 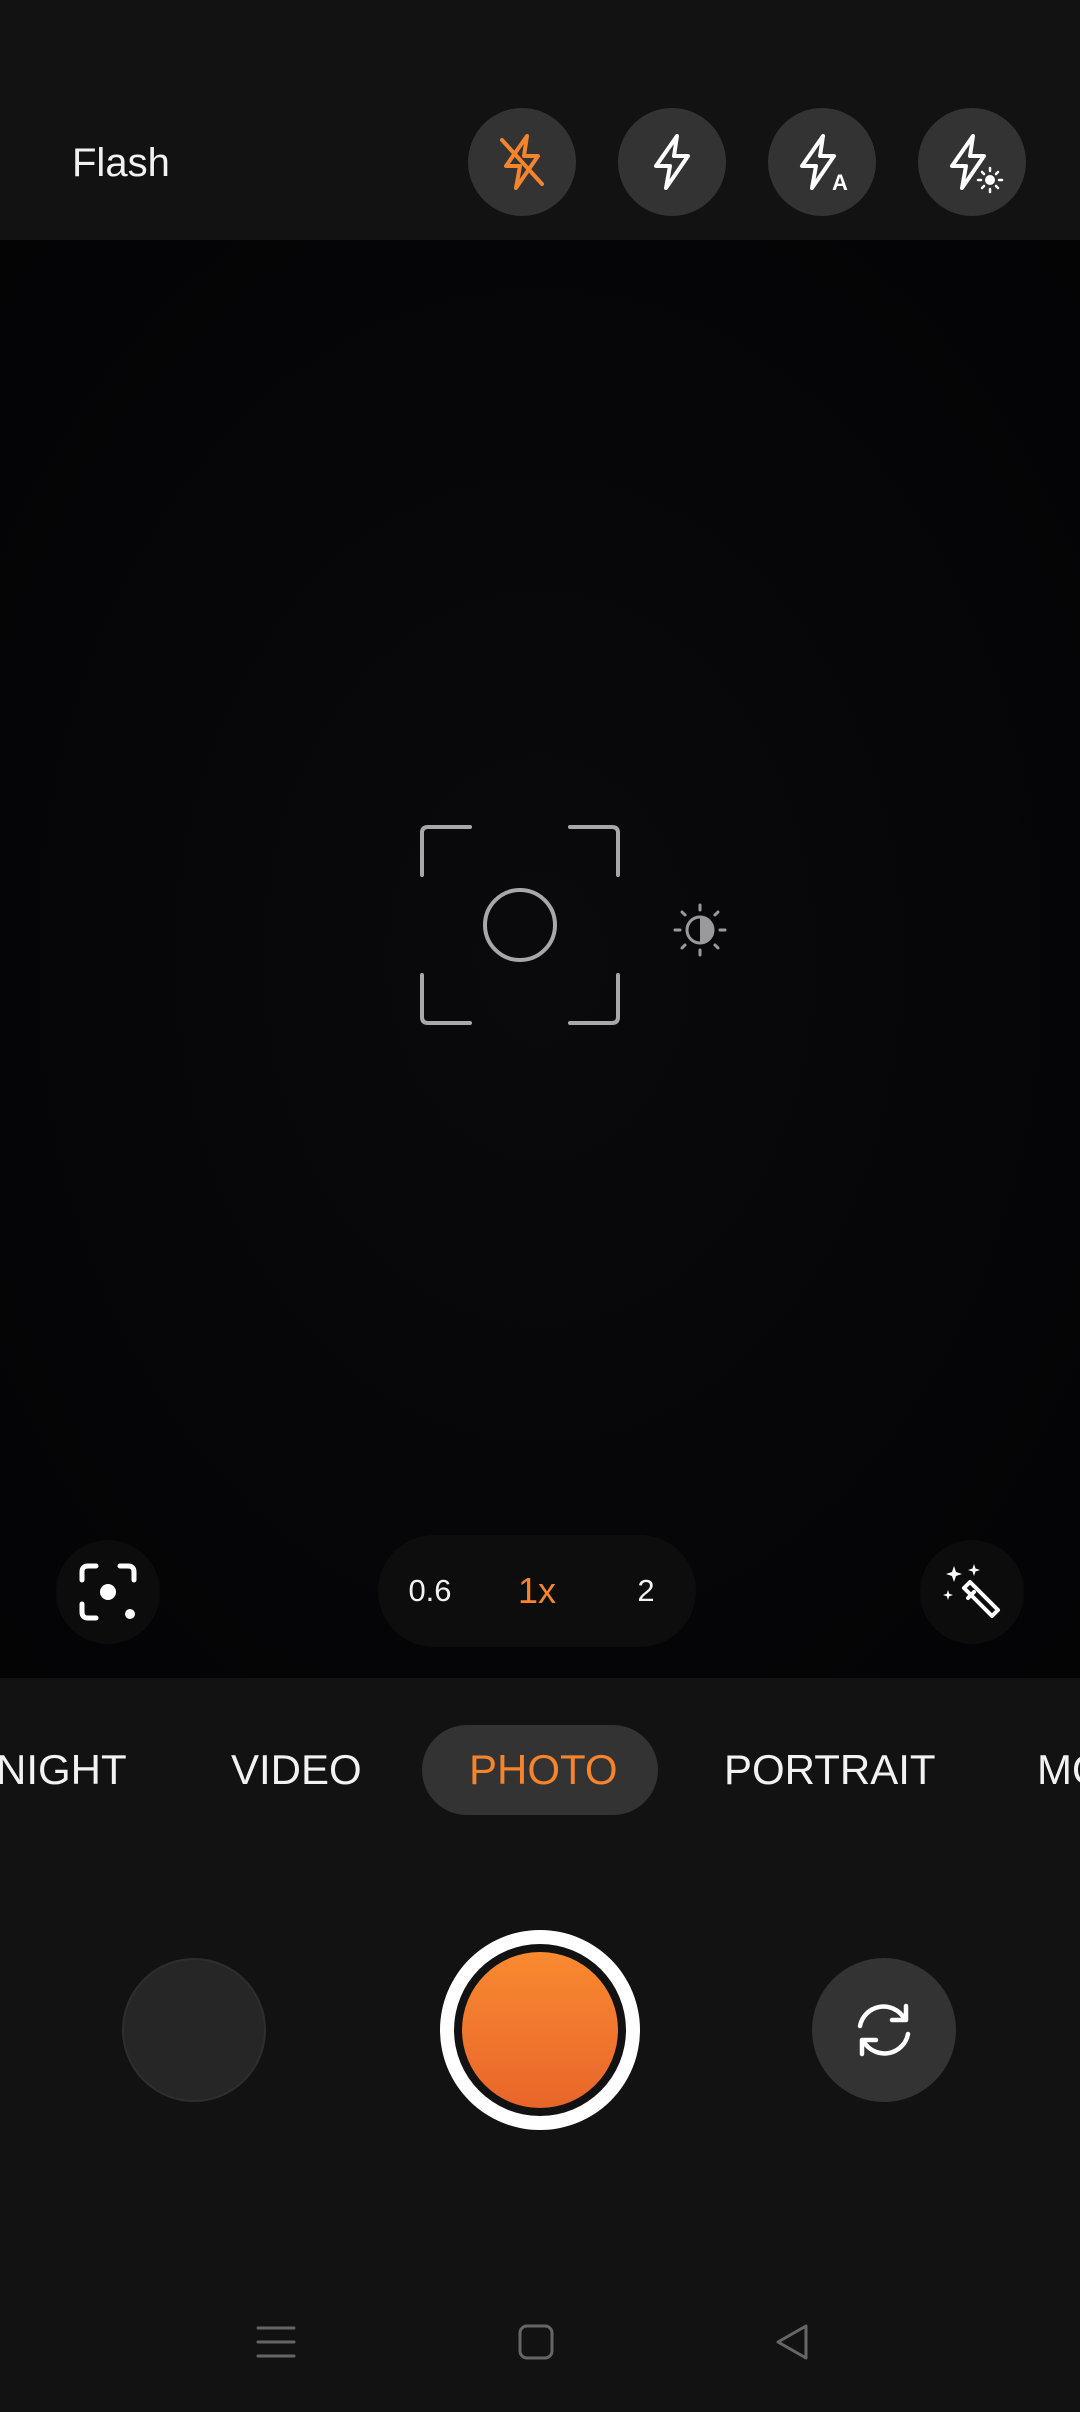 What do you see at coordinates (543, 1770) in the screenshot?
I see `mode-photo: PHOTO` at bounding box center [543, 1770].